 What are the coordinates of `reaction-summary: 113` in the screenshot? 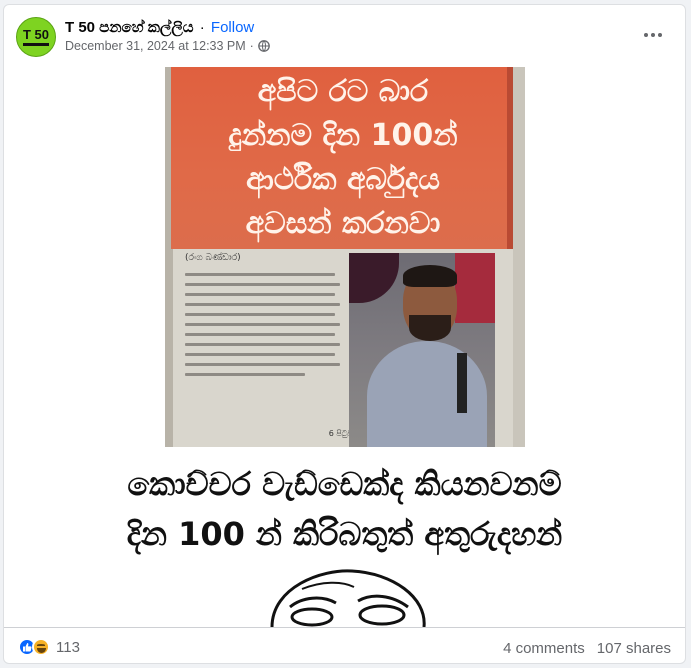 It's located at (49, 647).